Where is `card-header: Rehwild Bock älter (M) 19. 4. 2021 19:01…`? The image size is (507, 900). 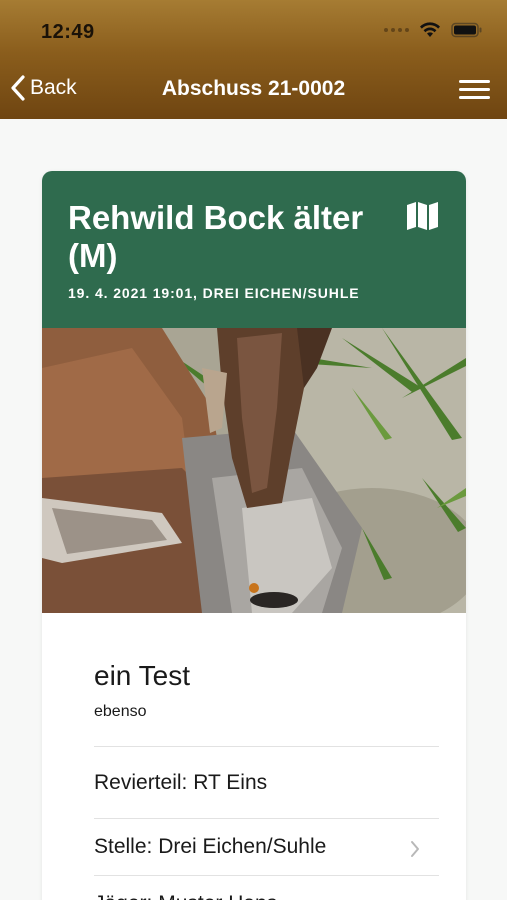
card-header: Rehwild Bock älter (M) 19. 4. 2021 19:01… is located at coordinates (254, 249).